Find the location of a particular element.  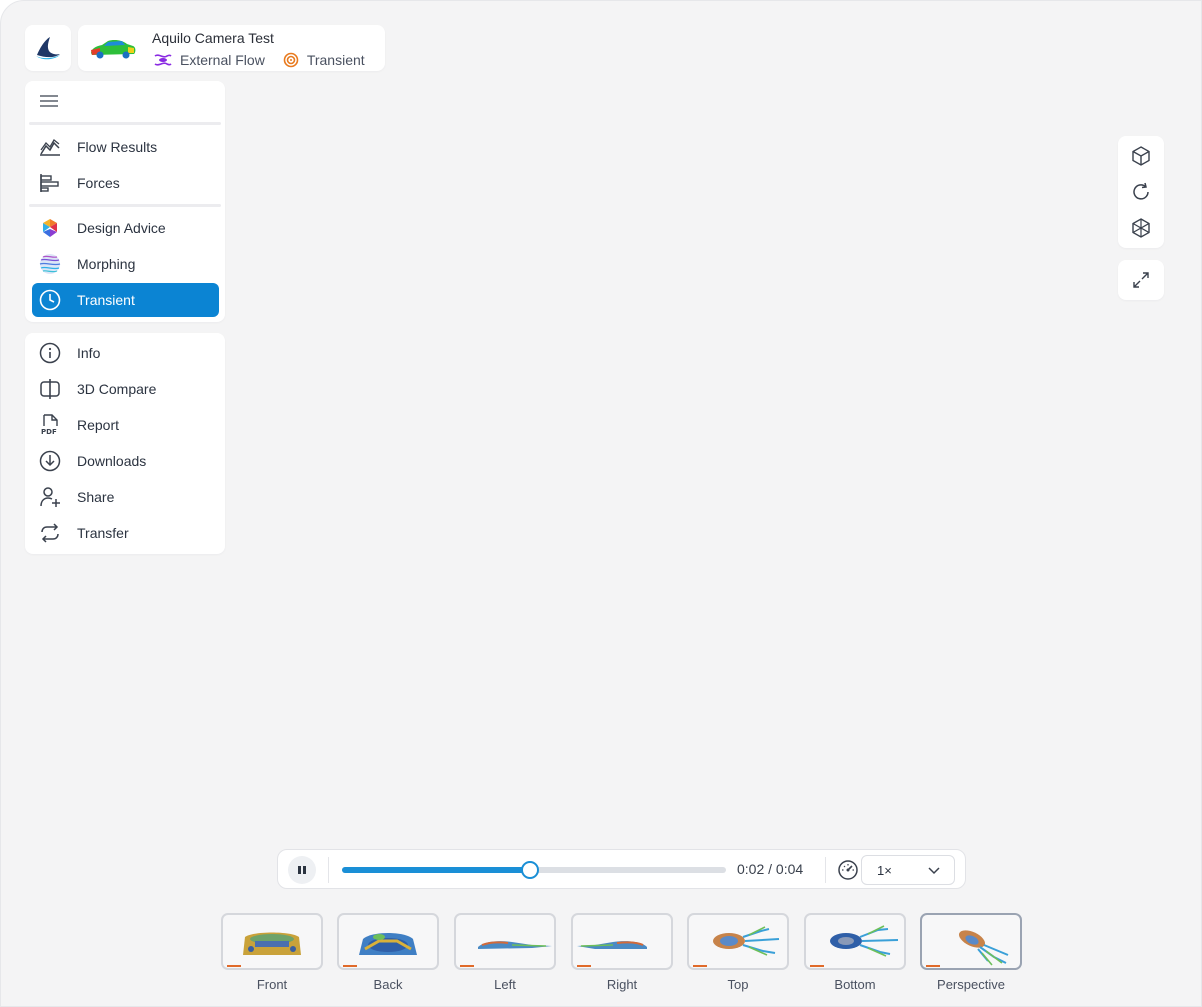

view-label: Bottom is located at coordinates (855, 984).